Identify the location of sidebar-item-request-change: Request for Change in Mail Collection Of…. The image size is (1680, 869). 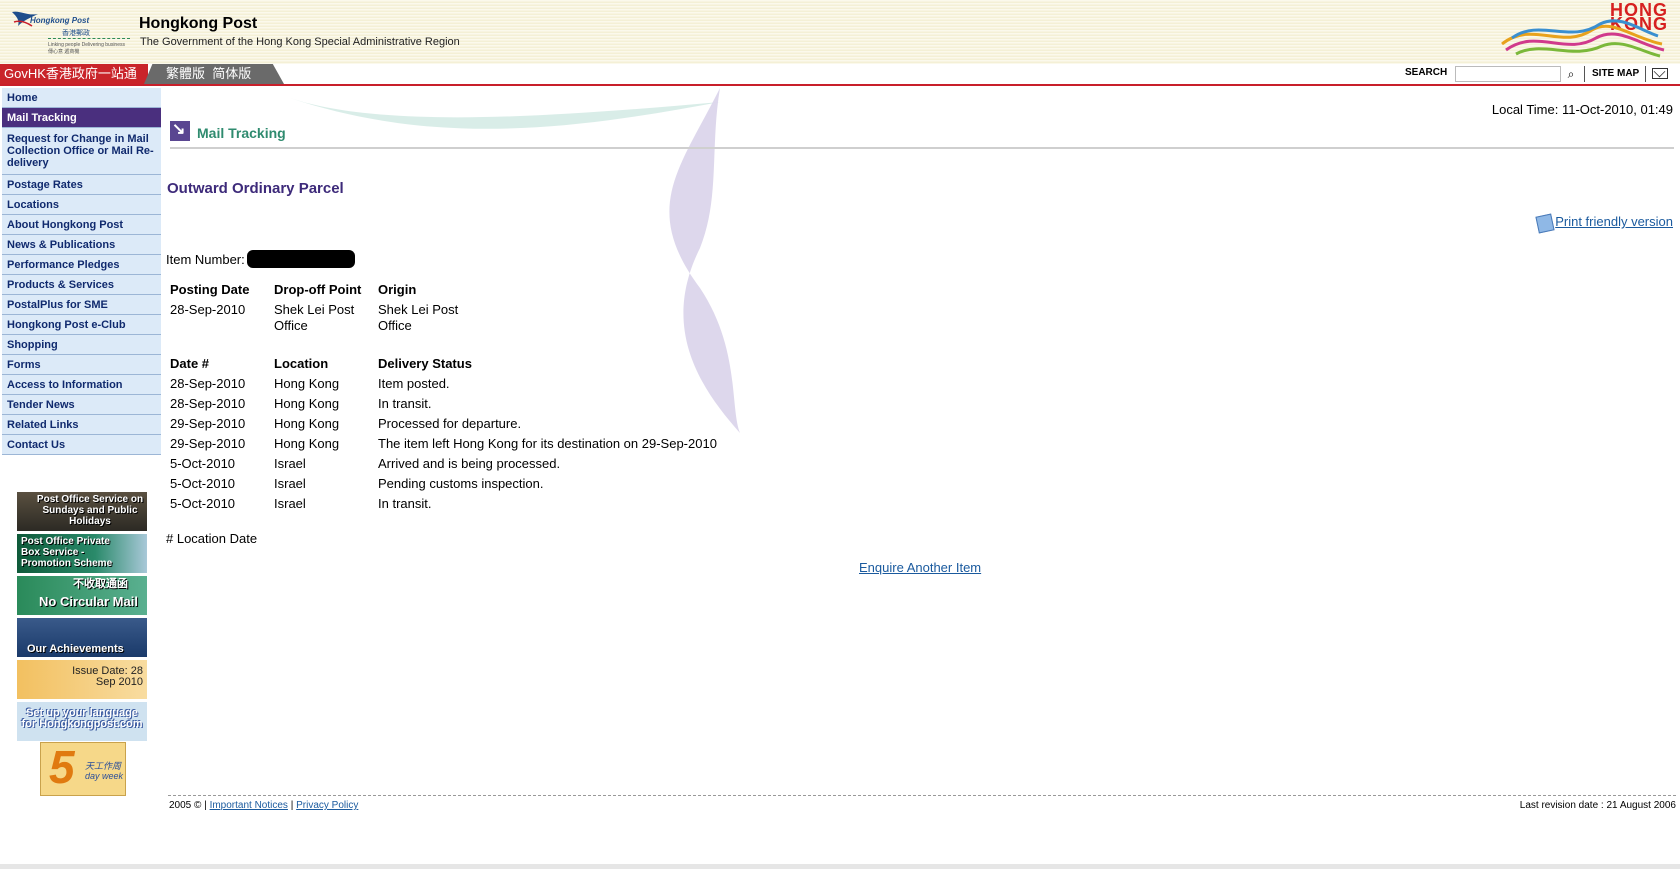
(81, 151).